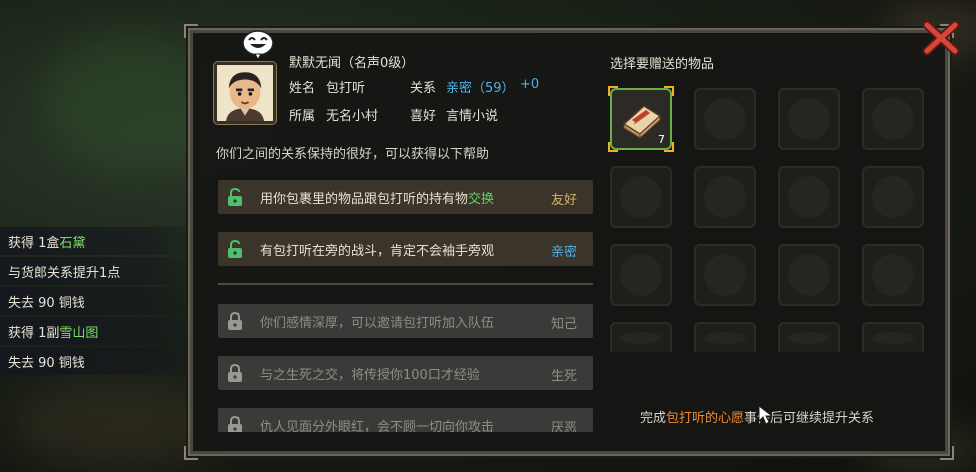 This screenshot has height=472, width=976. Describe the element at coordinates (661, 139) in the screenshot. I see `item-quantity: 7` at that location.